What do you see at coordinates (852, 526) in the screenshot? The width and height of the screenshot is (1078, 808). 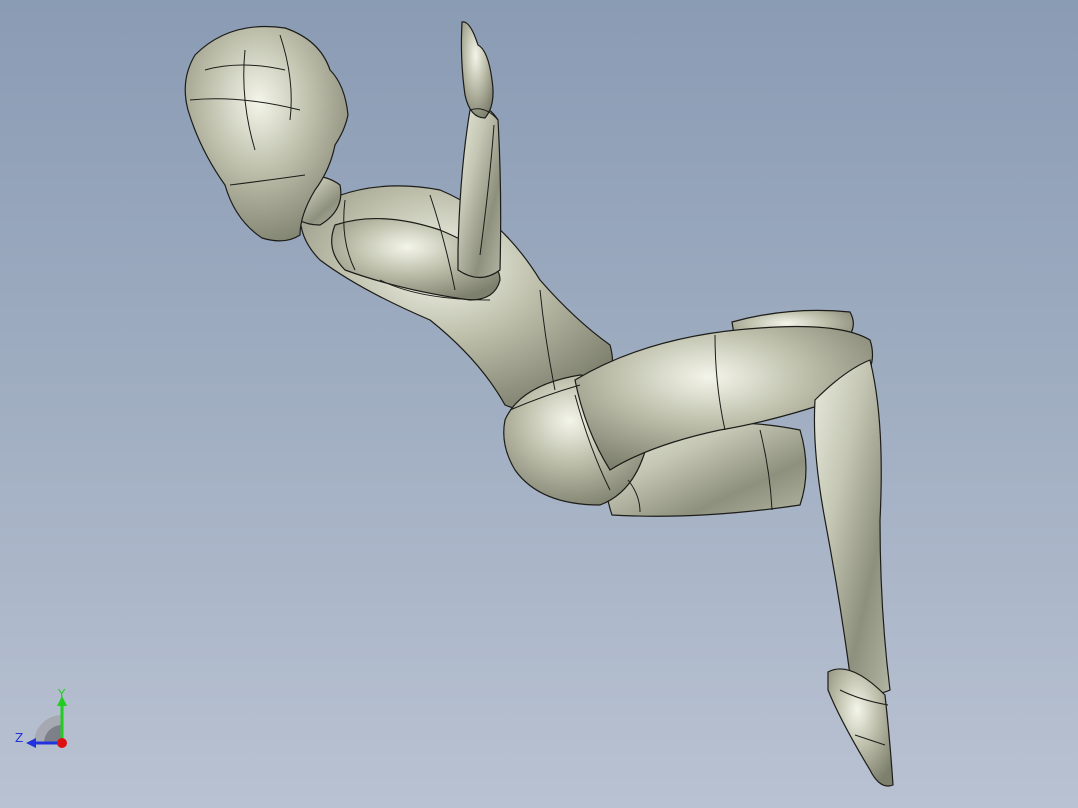 I see `near-lower-leg` at bounding box center [852, 526].